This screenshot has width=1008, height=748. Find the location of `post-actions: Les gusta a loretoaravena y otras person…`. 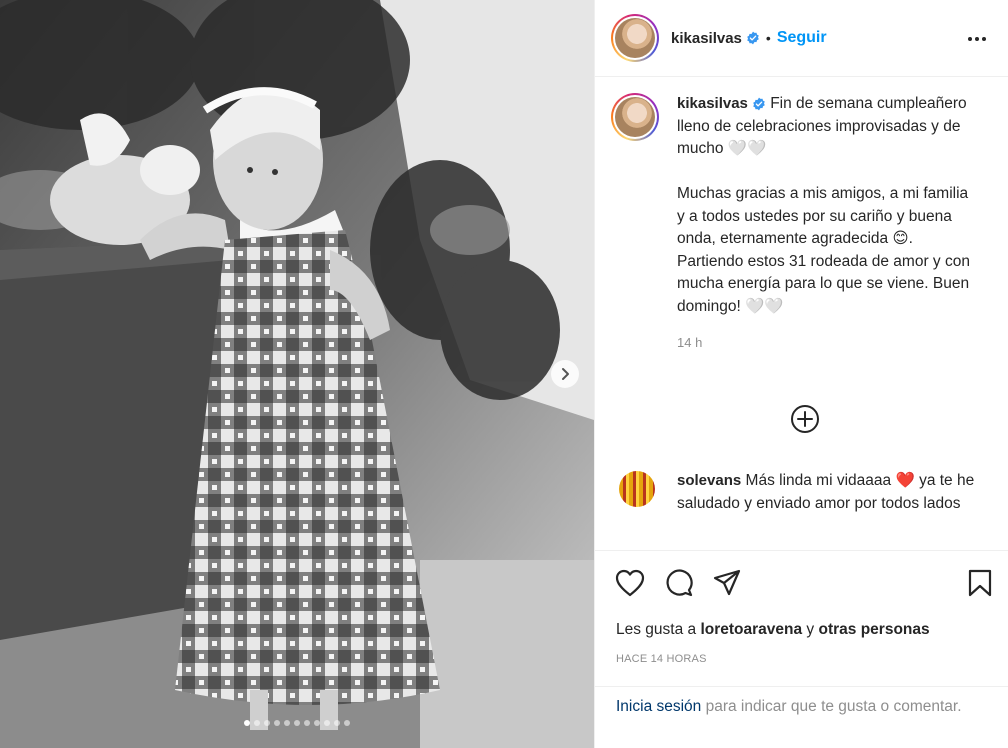

post-actions: Les gusta a loretoaravena y otras person… is located at coordinates (801, 618).